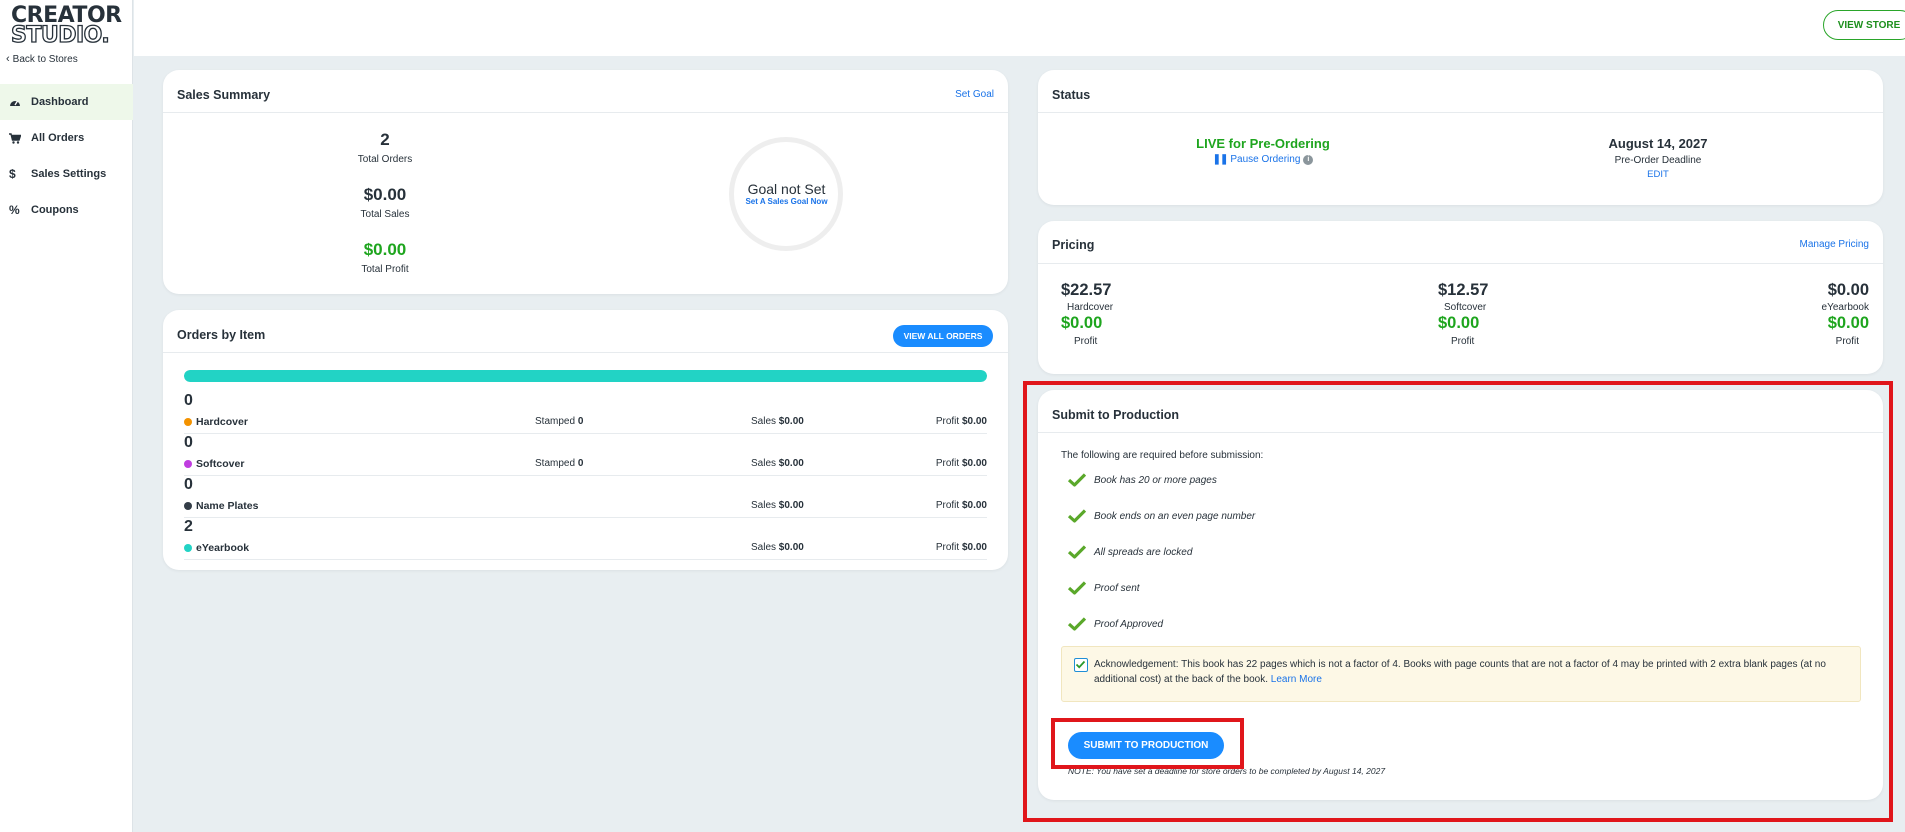 Image resolution: width=1905 pixels, height=832 pixels. What do you see at coordinates (224, 95) in the screenshot?
I see `sales-summary-title: Sales Summary` at bounding box center [224, 95].